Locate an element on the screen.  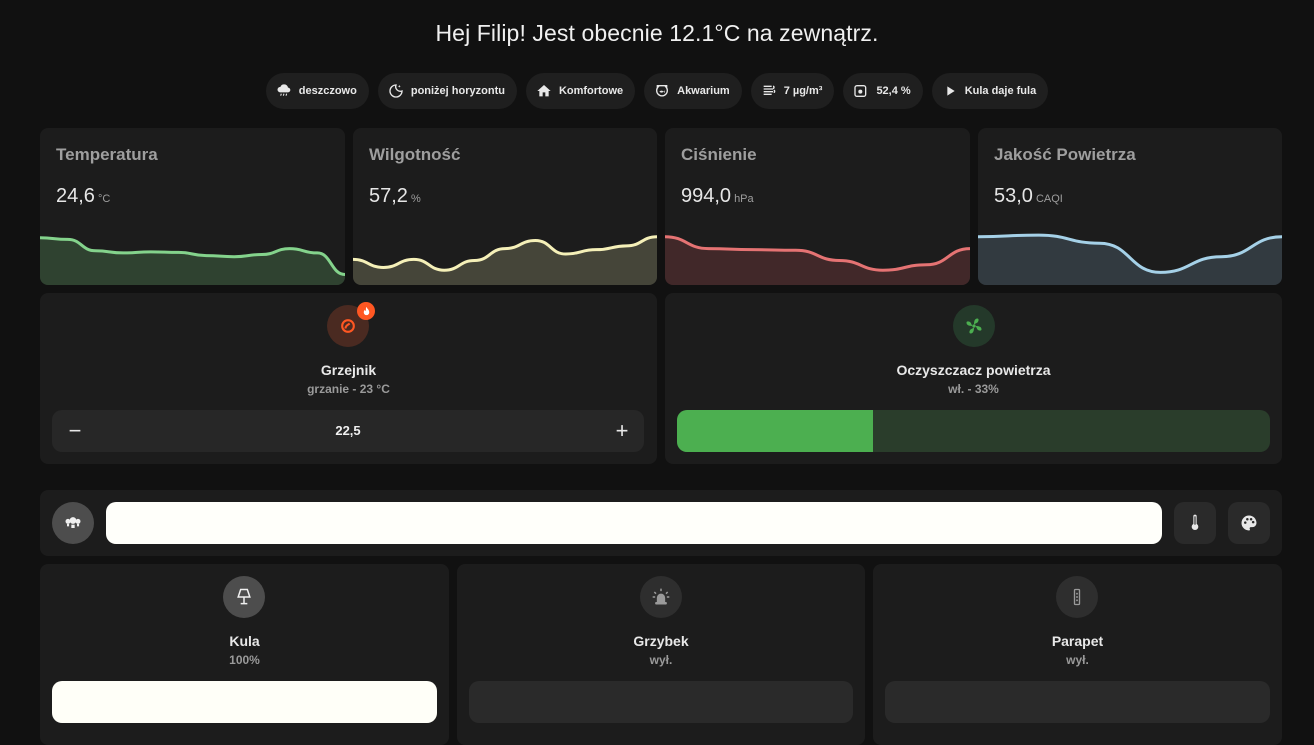
color-palette-button is located at coordinates (1249, 523).